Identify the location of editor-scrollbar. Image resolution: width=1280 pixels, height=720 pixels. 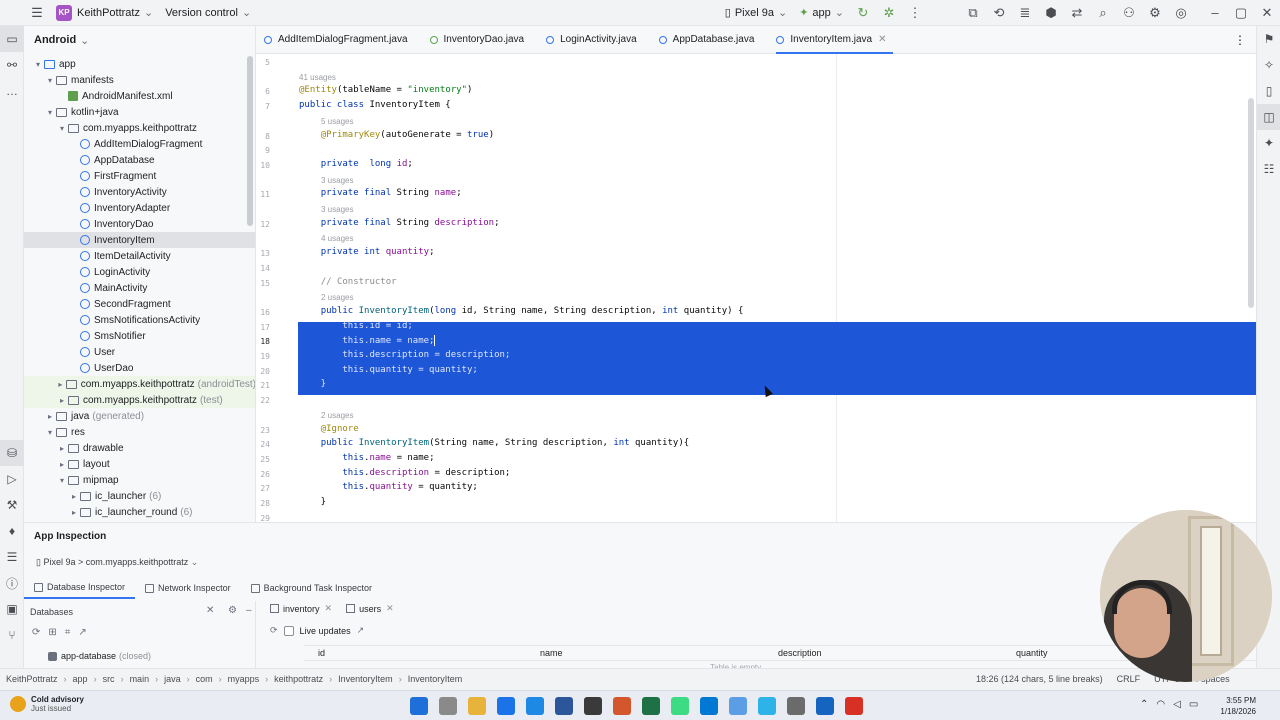
(1251, 203).